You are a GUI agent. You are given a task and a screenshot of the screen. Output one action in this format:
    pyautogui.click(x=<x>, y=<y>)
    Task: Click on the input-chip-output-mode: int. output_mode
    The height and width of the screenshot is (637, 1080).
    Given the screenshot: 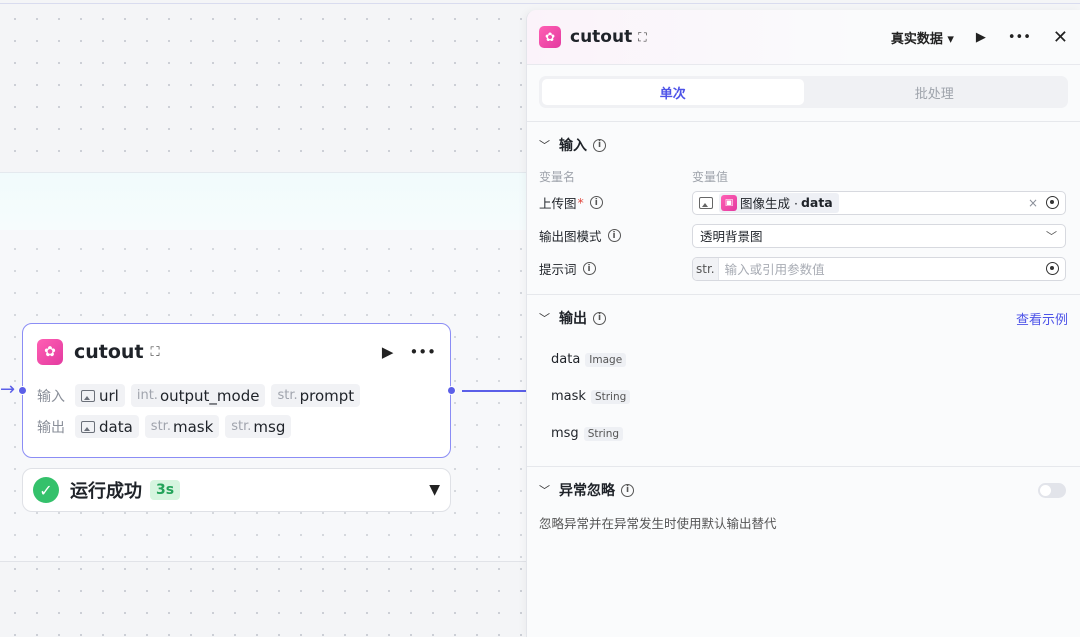 What is the action you would take?
    pyautogui.click(x=198, y=395)
    